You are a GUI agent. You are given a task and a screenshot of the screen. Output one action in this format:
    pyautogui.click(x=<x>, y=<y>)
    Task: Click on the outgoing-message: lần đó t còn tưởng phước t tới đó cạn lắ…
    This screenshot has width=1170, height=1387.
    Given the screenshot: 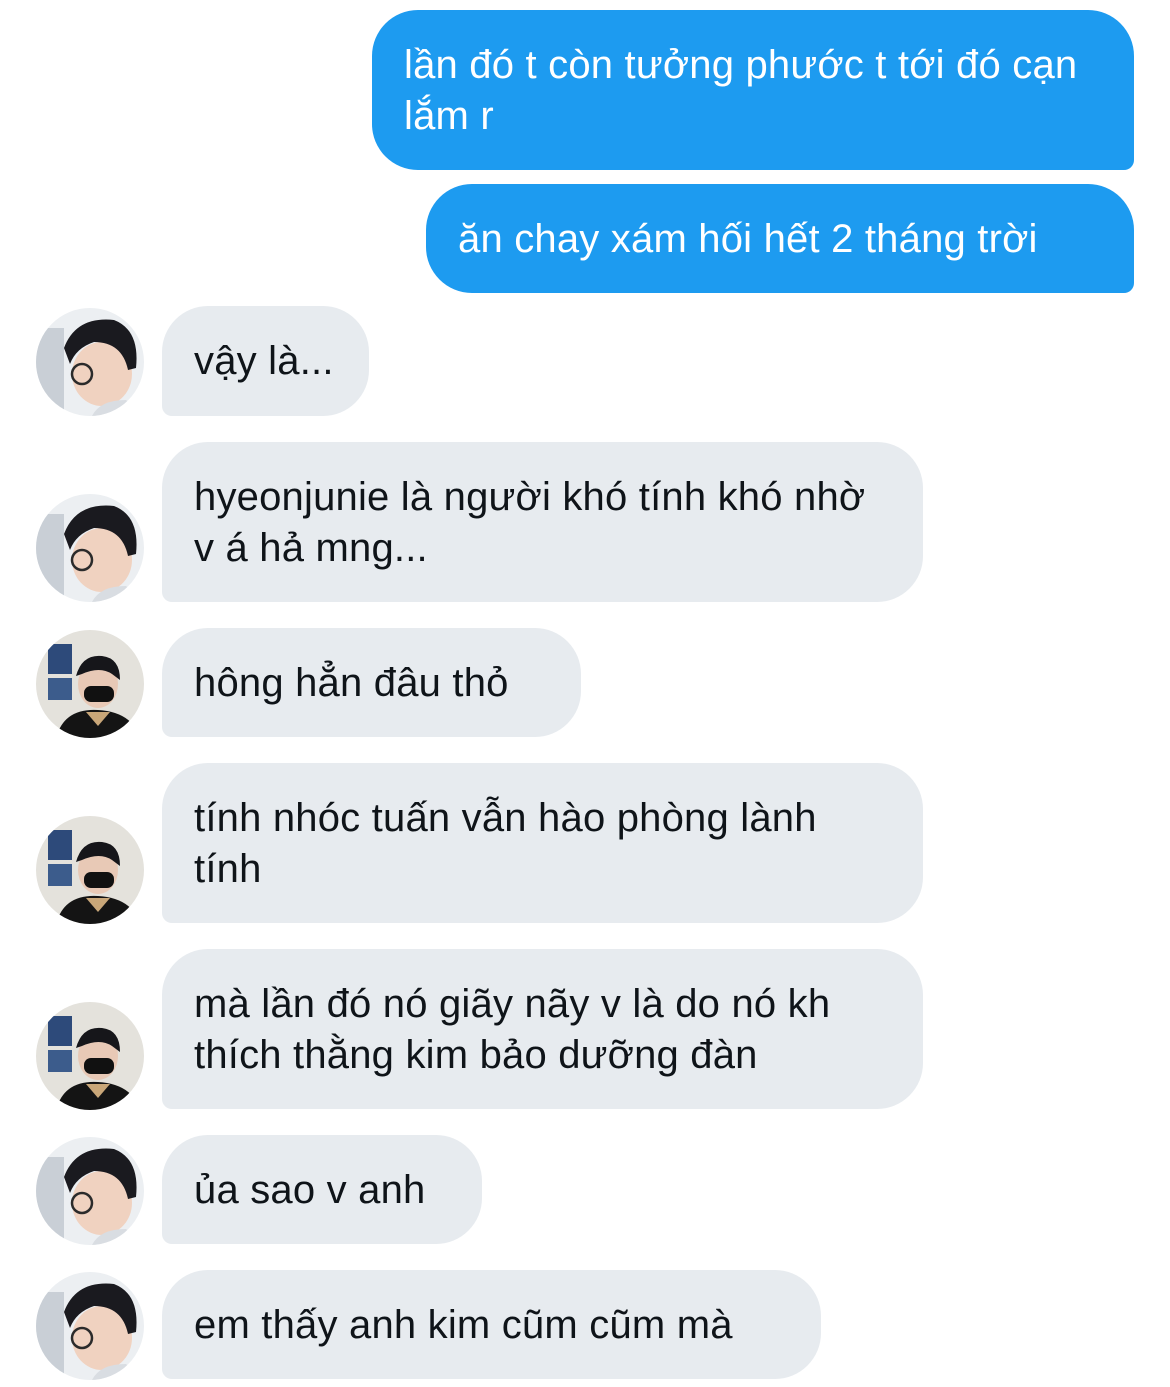 What is the action you would take?
    pyautogui.click(x=753, y=90)
    